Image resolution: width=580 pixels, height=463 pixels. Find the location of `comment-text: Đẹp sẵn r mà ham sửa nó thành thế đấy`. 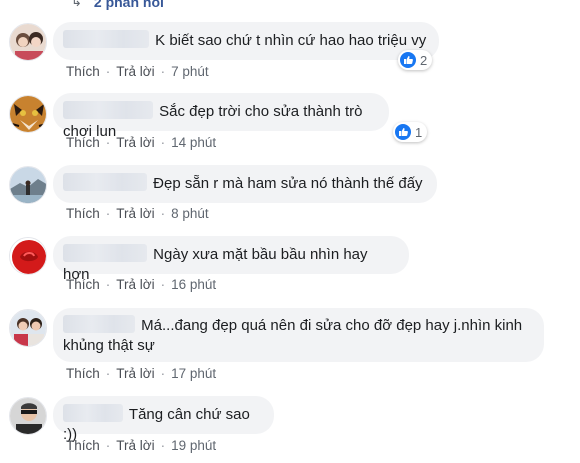

comment-text: Đẹp sẵn r mà ham sửa nó thành thế đấy is located at coordinates (288, 183).